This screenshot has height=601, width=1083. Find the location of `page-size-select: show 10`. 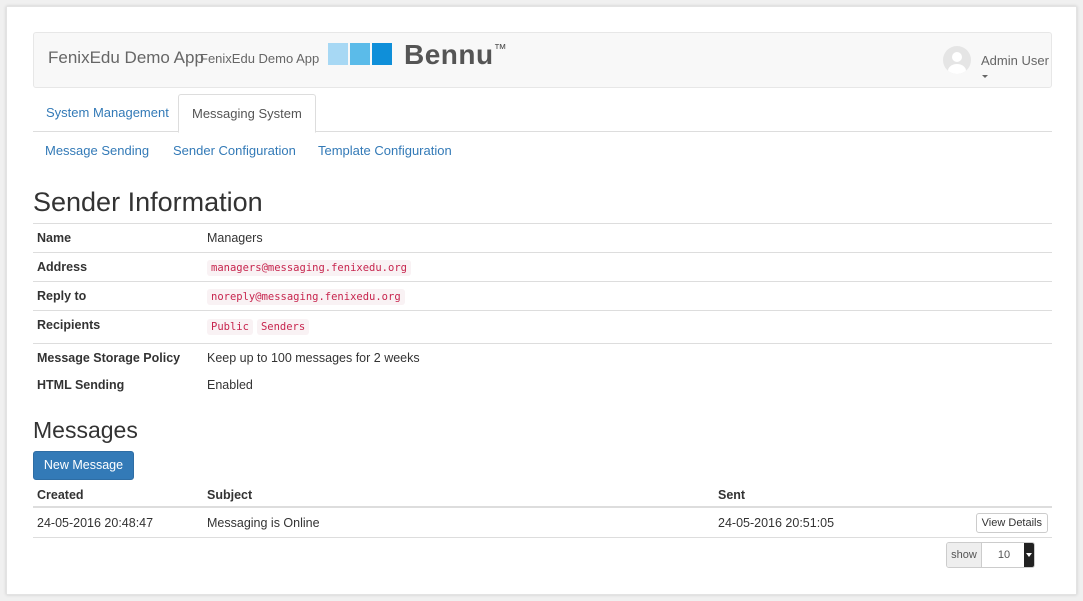

page-size-select: show 10 is located at coordinates (990, 555).